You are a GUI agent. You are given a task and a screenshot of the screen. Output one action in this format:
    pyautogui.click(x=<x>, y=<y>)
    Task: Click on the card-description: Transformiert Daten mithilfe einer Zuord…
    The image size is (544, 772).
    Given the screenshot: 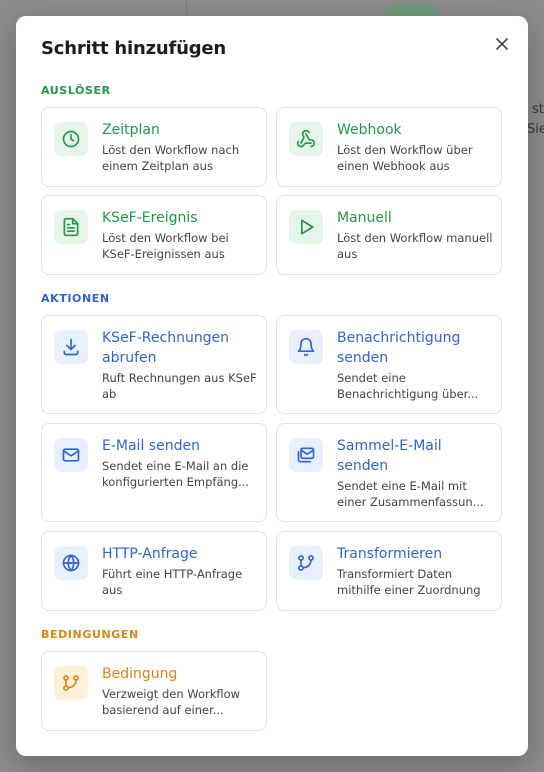 What is the action you would take?
    pyautogui.click(x=409, y=582)
    